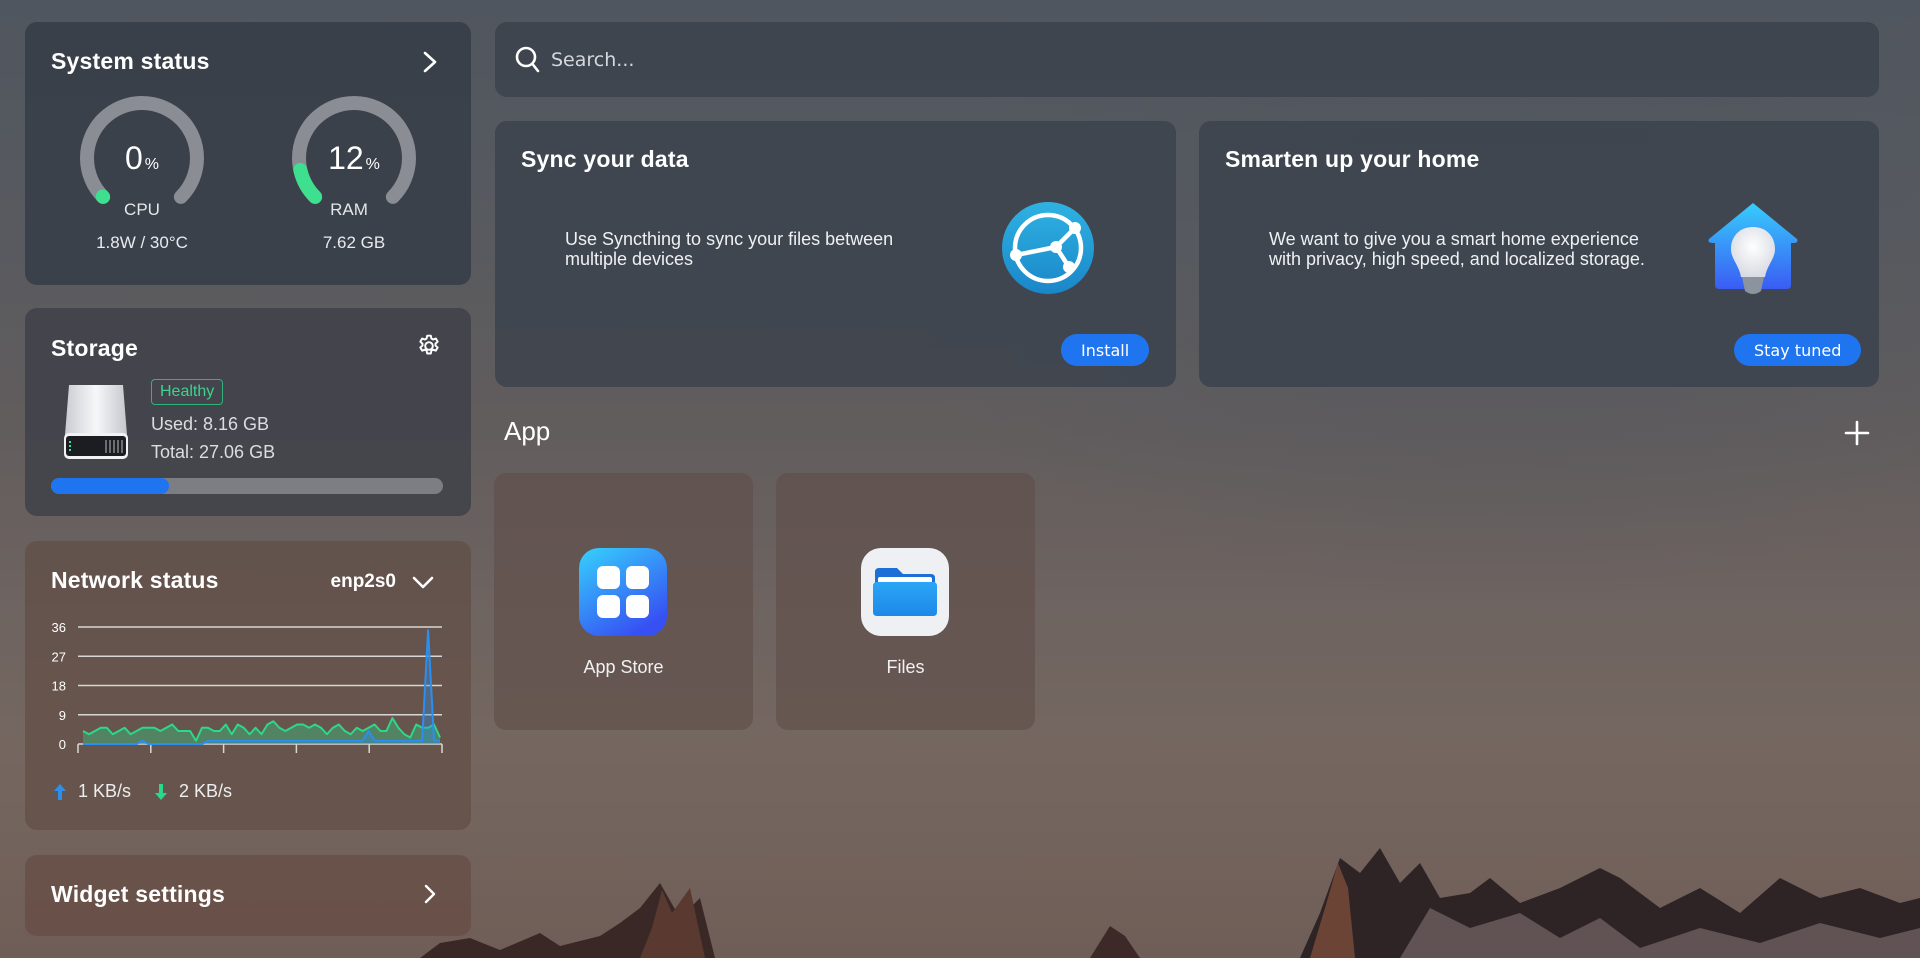 The height and width of the screenshot is (958, 1920). Describe the element at coordinates (142, 209) in the screenshot. I see `cpu-label: CPU` at that location.